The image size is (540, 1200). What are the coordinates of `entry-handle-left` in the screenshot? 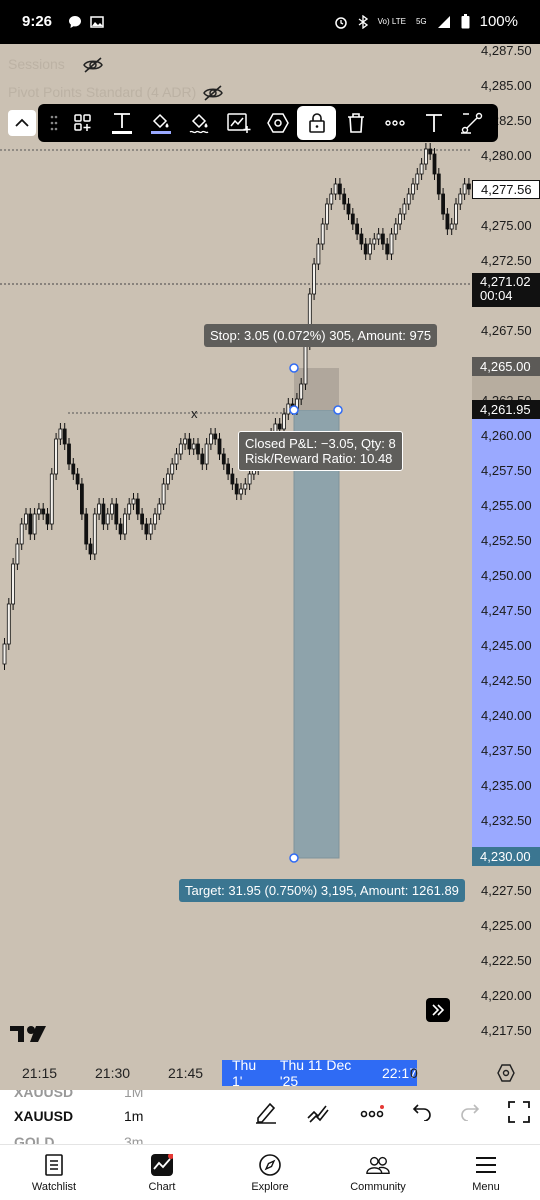 It's located at (294, 410).